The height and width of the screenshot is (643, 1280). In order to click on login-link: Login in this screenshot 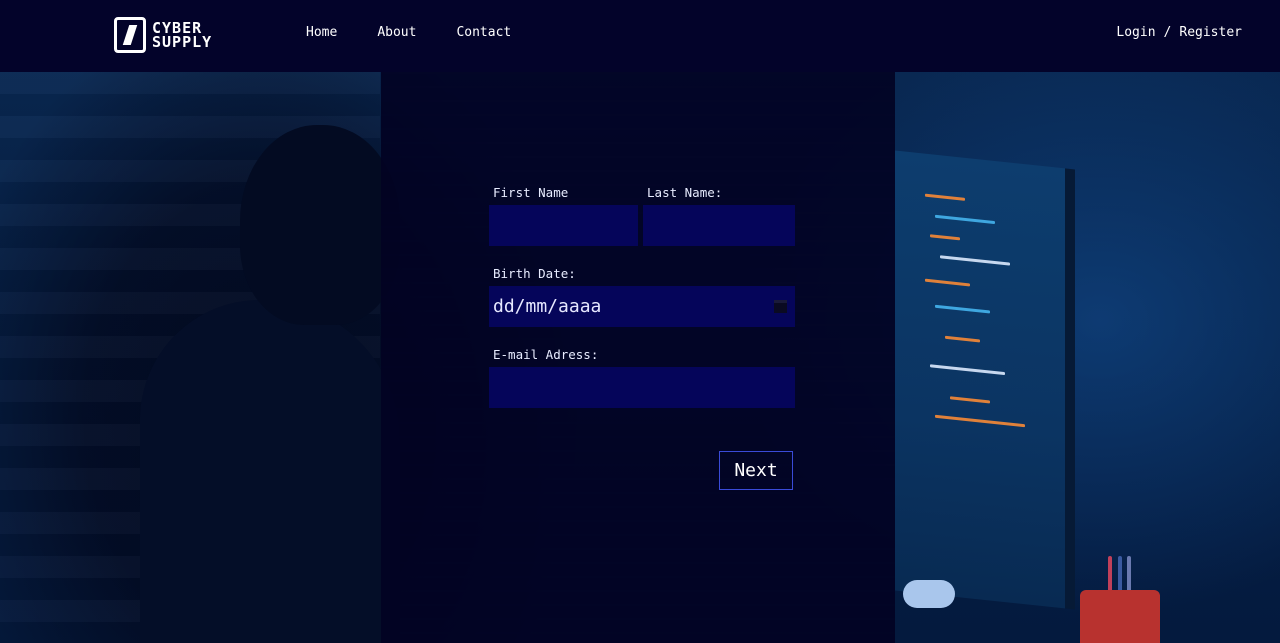, I will do `click(1135, 32)`.